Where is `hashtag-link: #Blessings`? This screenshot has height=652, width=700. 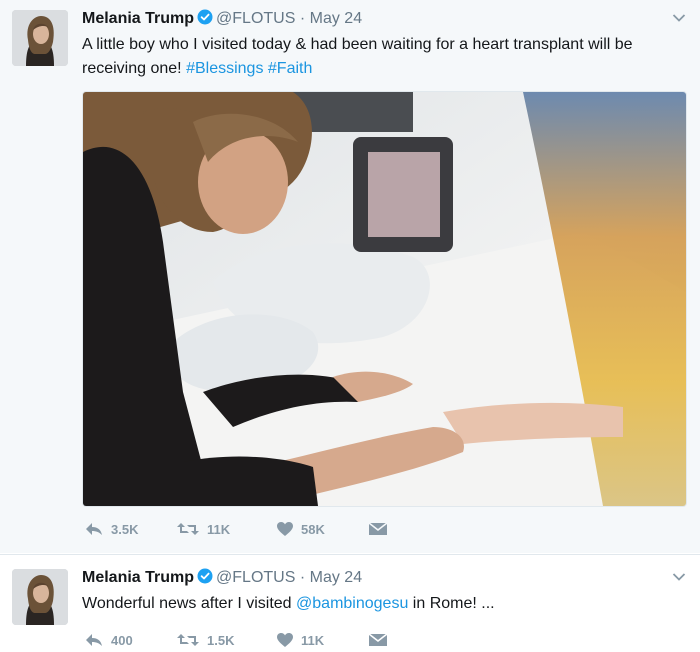 hashtag-link: #Blessings is located at coordinates (224, 68).